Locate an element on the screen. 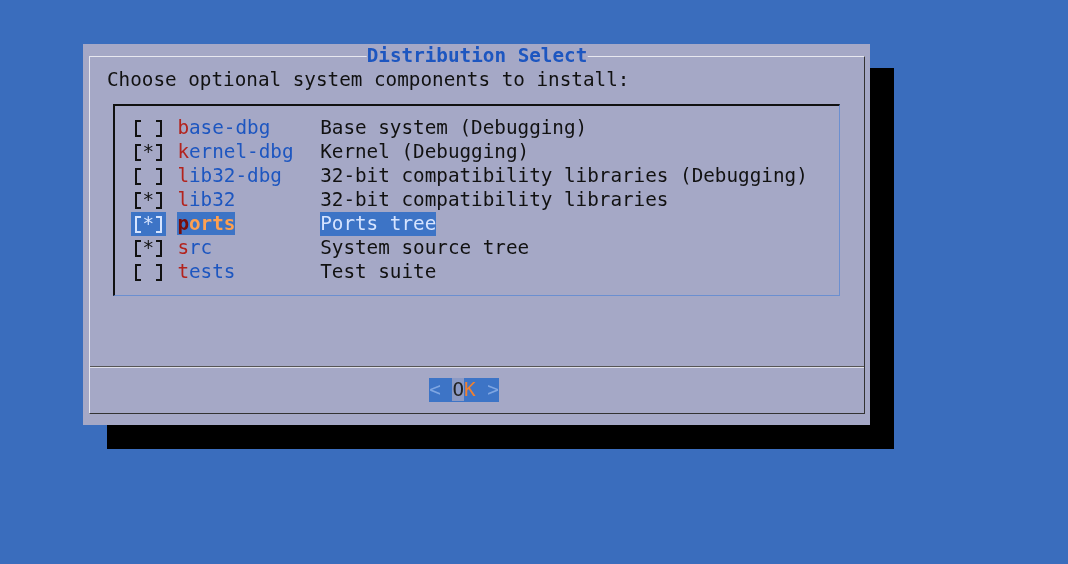 The height and width of the screenshot is (564, 1068). item-description: 32-bit compatibility libraries (Debugging) is located at coordinates (564, 176).